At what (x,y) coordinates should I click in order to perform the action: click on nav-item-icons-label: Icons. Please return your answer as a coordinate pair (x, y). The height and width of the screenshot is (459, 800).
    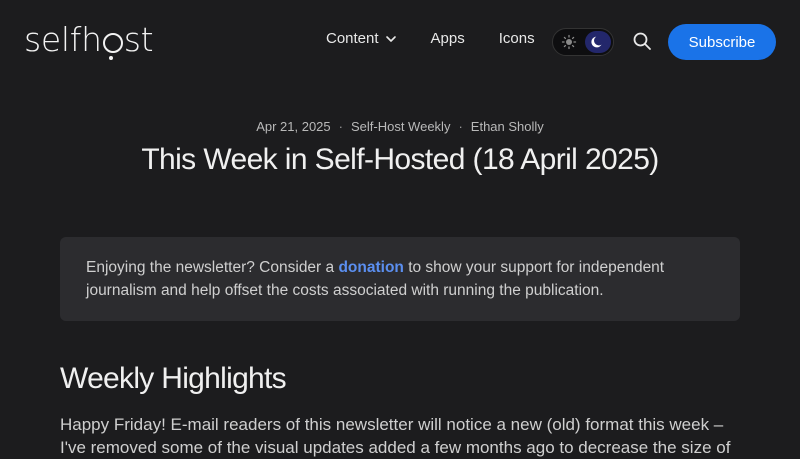
    Looking at the image, I should click on (516, 38).